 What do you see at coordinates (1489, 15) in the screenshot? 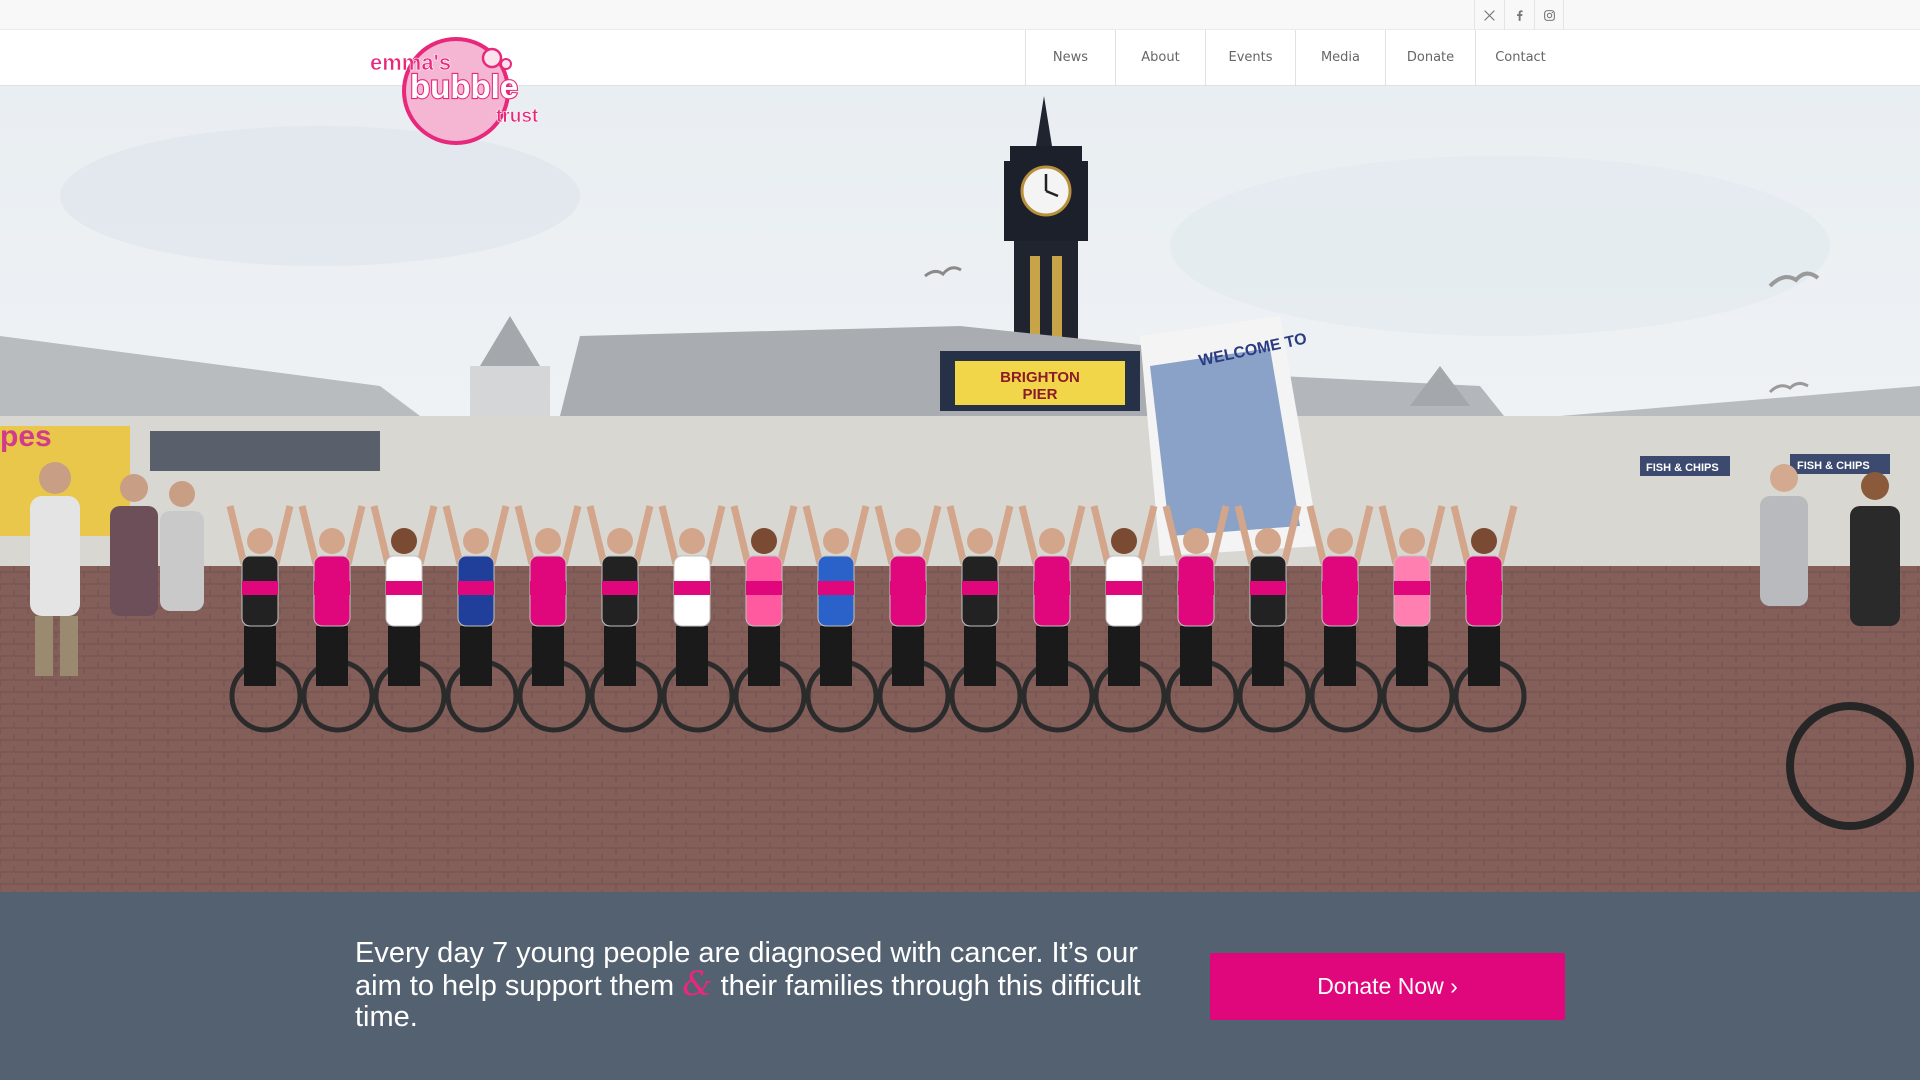
I see `x-twitter-icon` at bounding box center [1489, 15].